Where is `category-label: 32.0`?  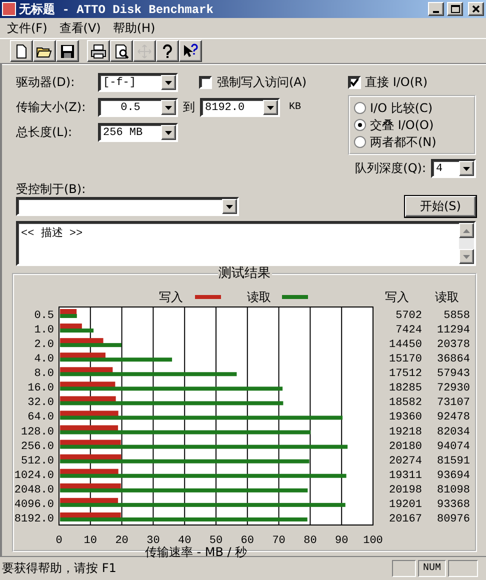
category-label: 32.0 is located at coordinates (41, 403).